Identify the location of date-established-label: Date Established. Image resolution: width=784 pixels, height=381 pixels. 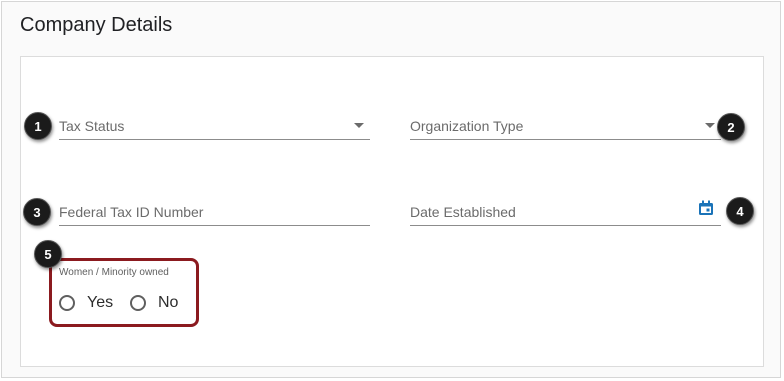
(463, 212).